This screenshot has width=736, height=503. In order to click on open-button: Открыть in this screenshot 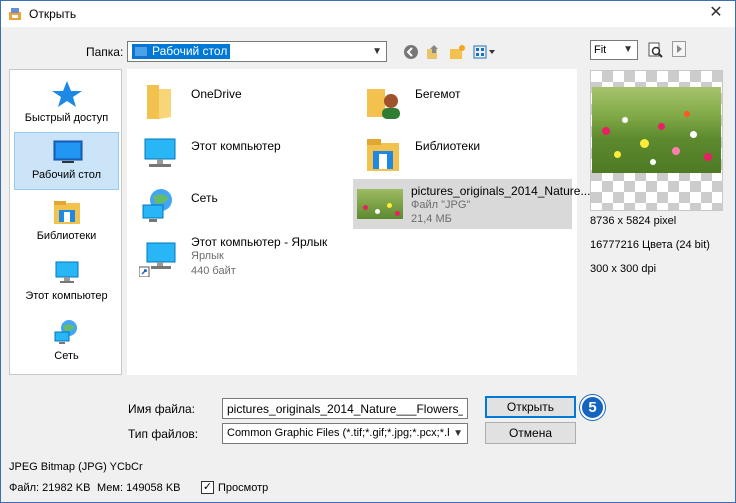, I will do `click(530, 407)`.